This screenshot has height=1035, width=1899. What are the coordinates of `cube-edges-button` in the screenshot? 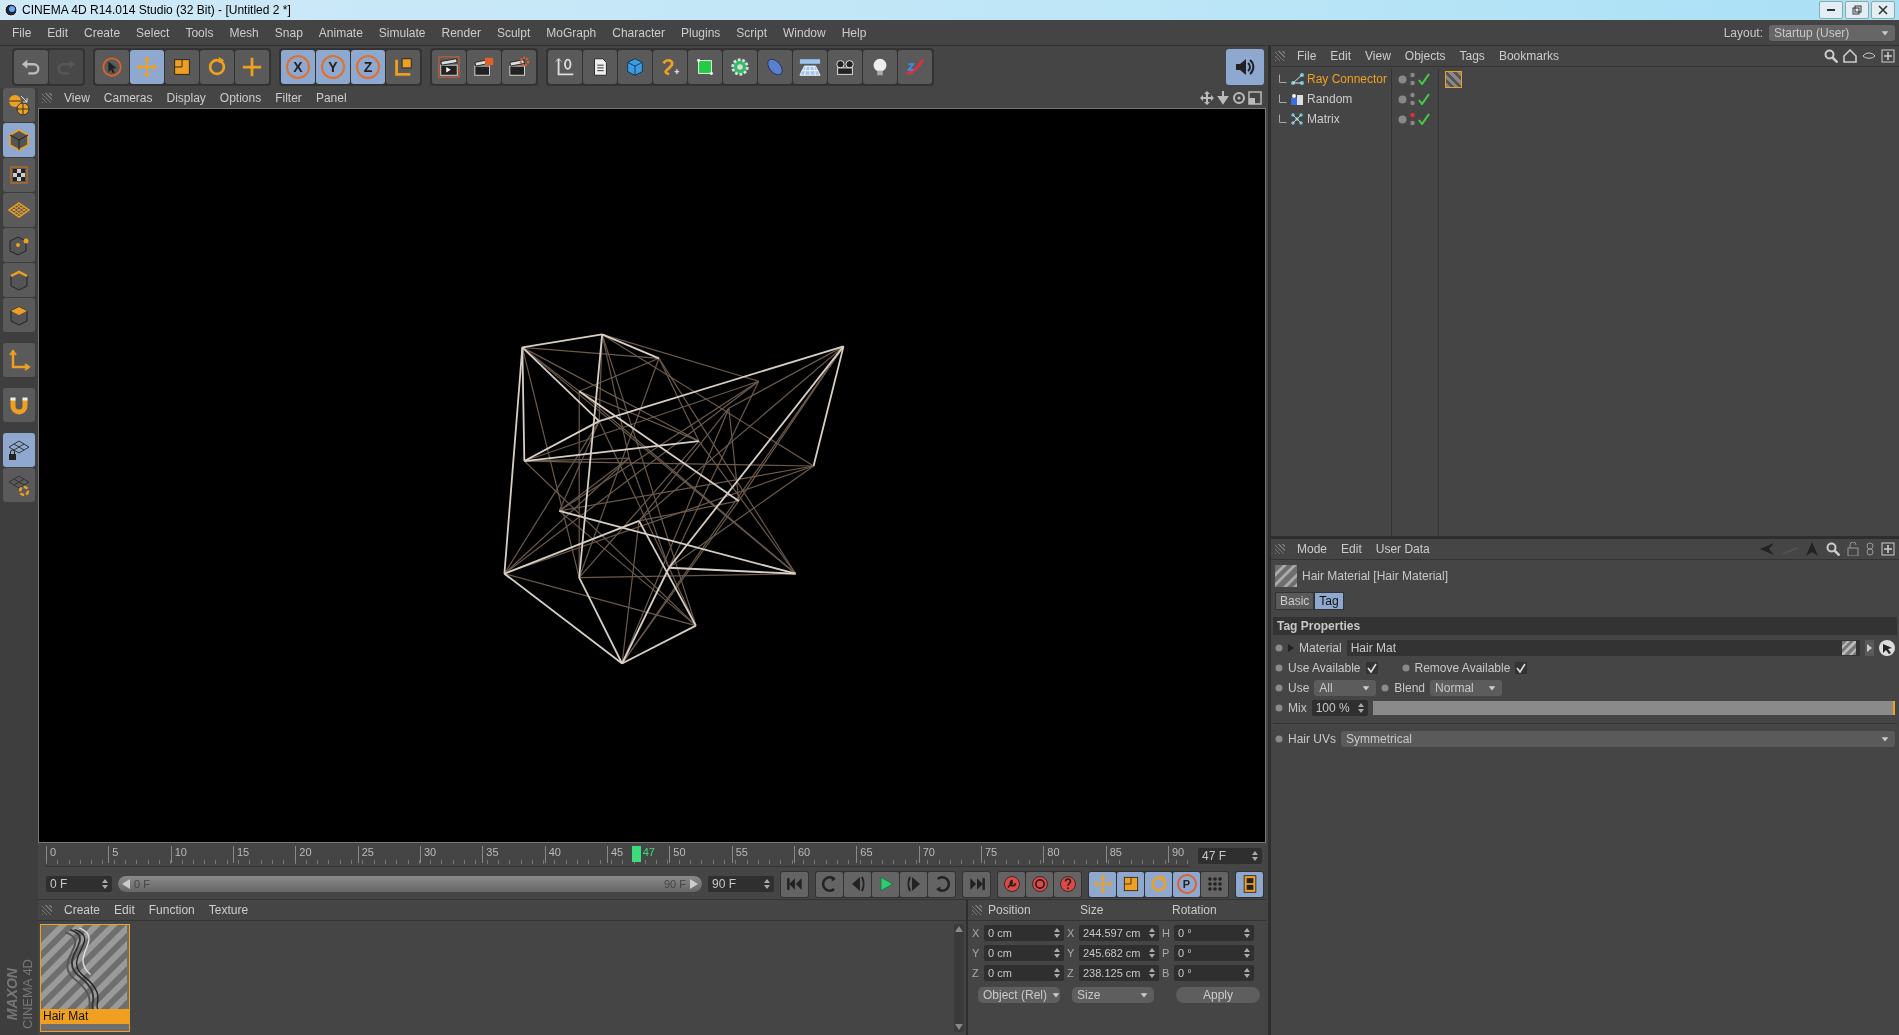 It's located at (19, 280).